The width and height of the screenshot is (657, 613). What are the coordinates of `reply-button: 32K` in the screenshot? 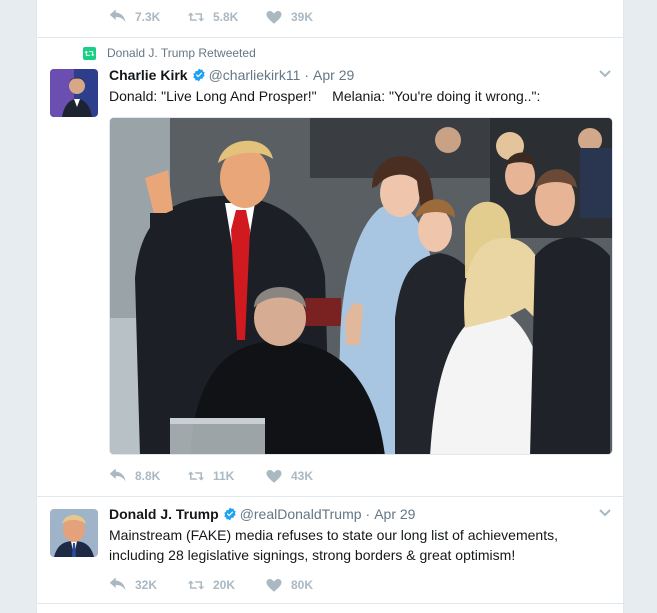 It's located at (137, 585).